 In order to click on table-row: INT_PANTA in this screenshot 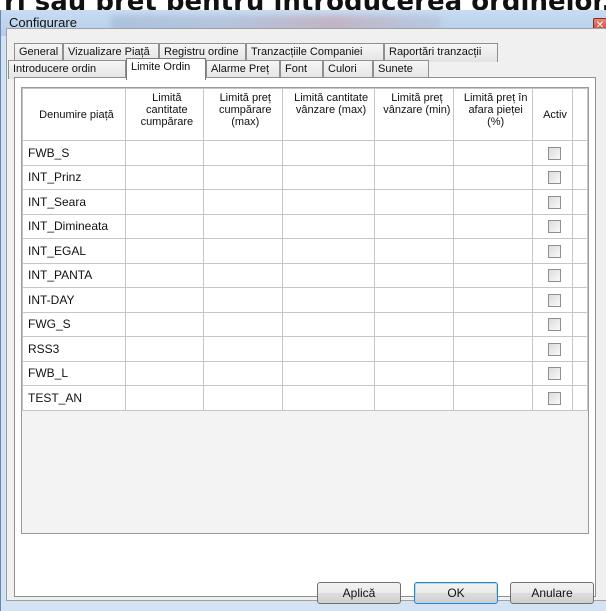, I will do `click(305, 275)`.